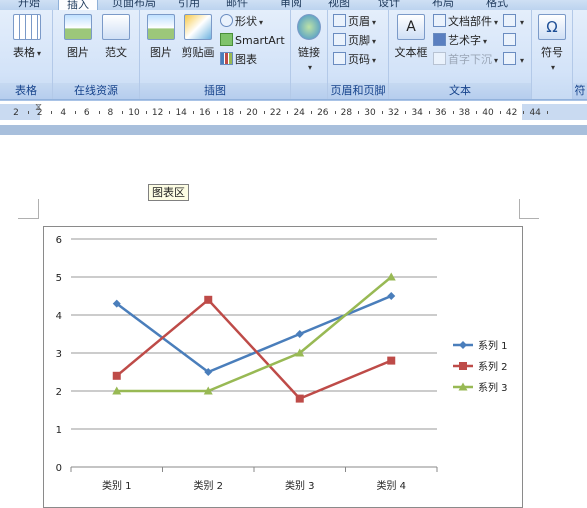 This screenshot has width=587, height=508. What do you see at coordinates (464, 40) in the screenshot?
I see `wordart-label: 艺术字` at bounding box center [464, 40].